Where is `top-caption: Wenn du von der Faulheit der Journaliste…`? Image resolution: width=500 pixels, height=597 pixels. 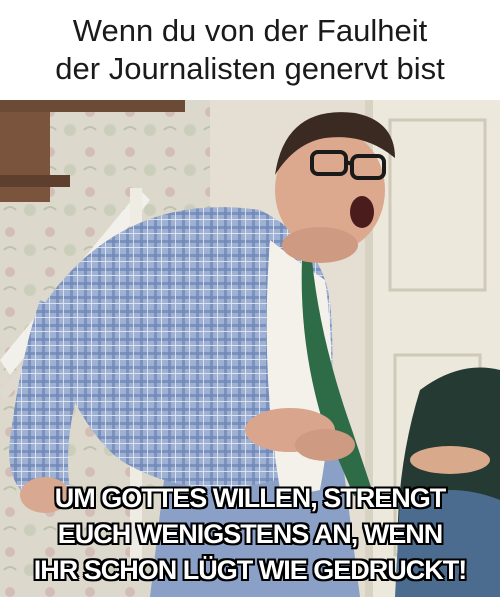
top-caption: Wenn du von der Faulheit der Journaliste… is located at coordinates (250, 49).